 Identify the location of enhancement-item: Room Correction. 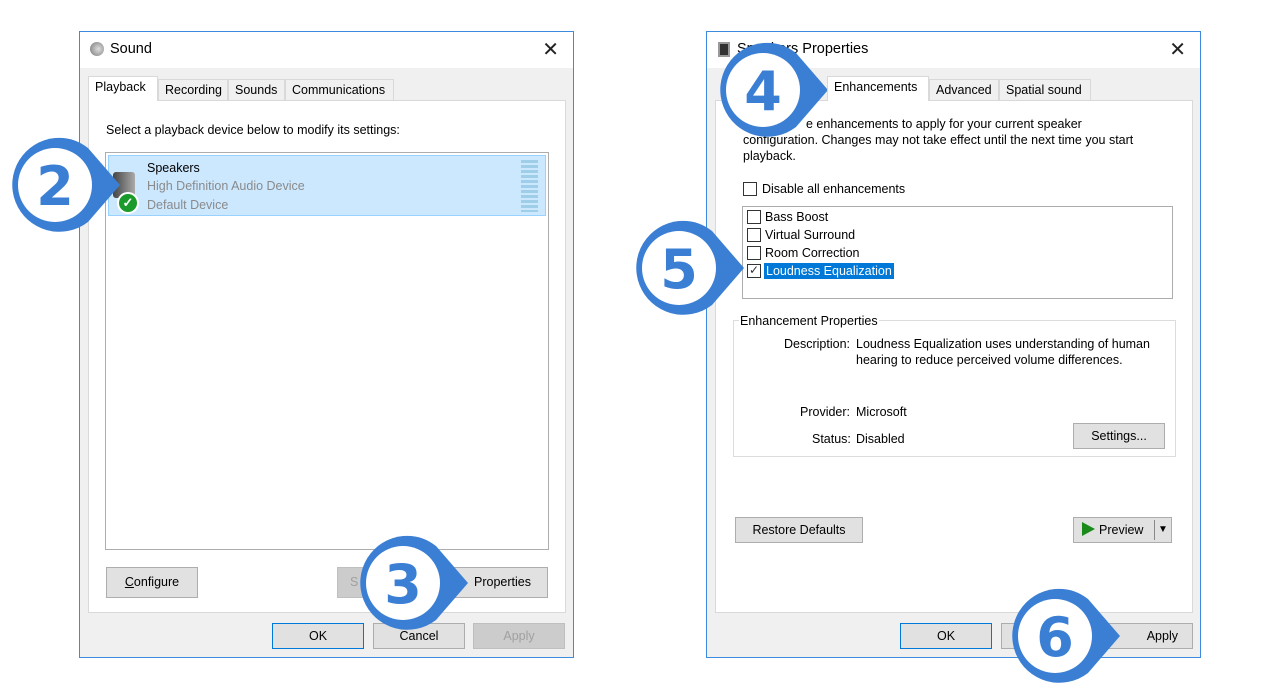
(812, 253).